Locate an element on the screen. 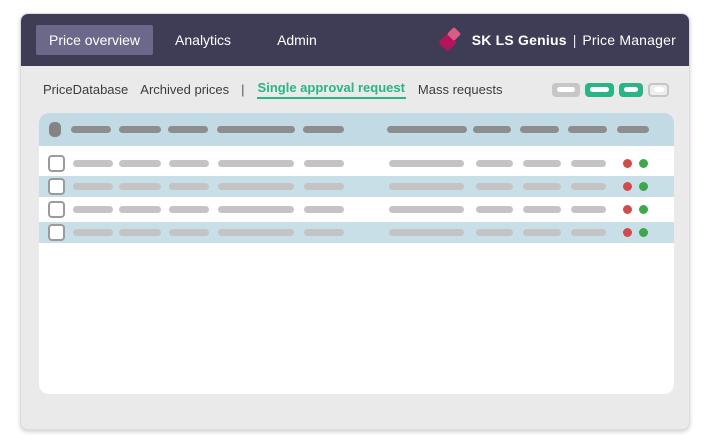 The height and width of the screenshot is (444, 710). table-header-row is located at coordinates (356, 129).